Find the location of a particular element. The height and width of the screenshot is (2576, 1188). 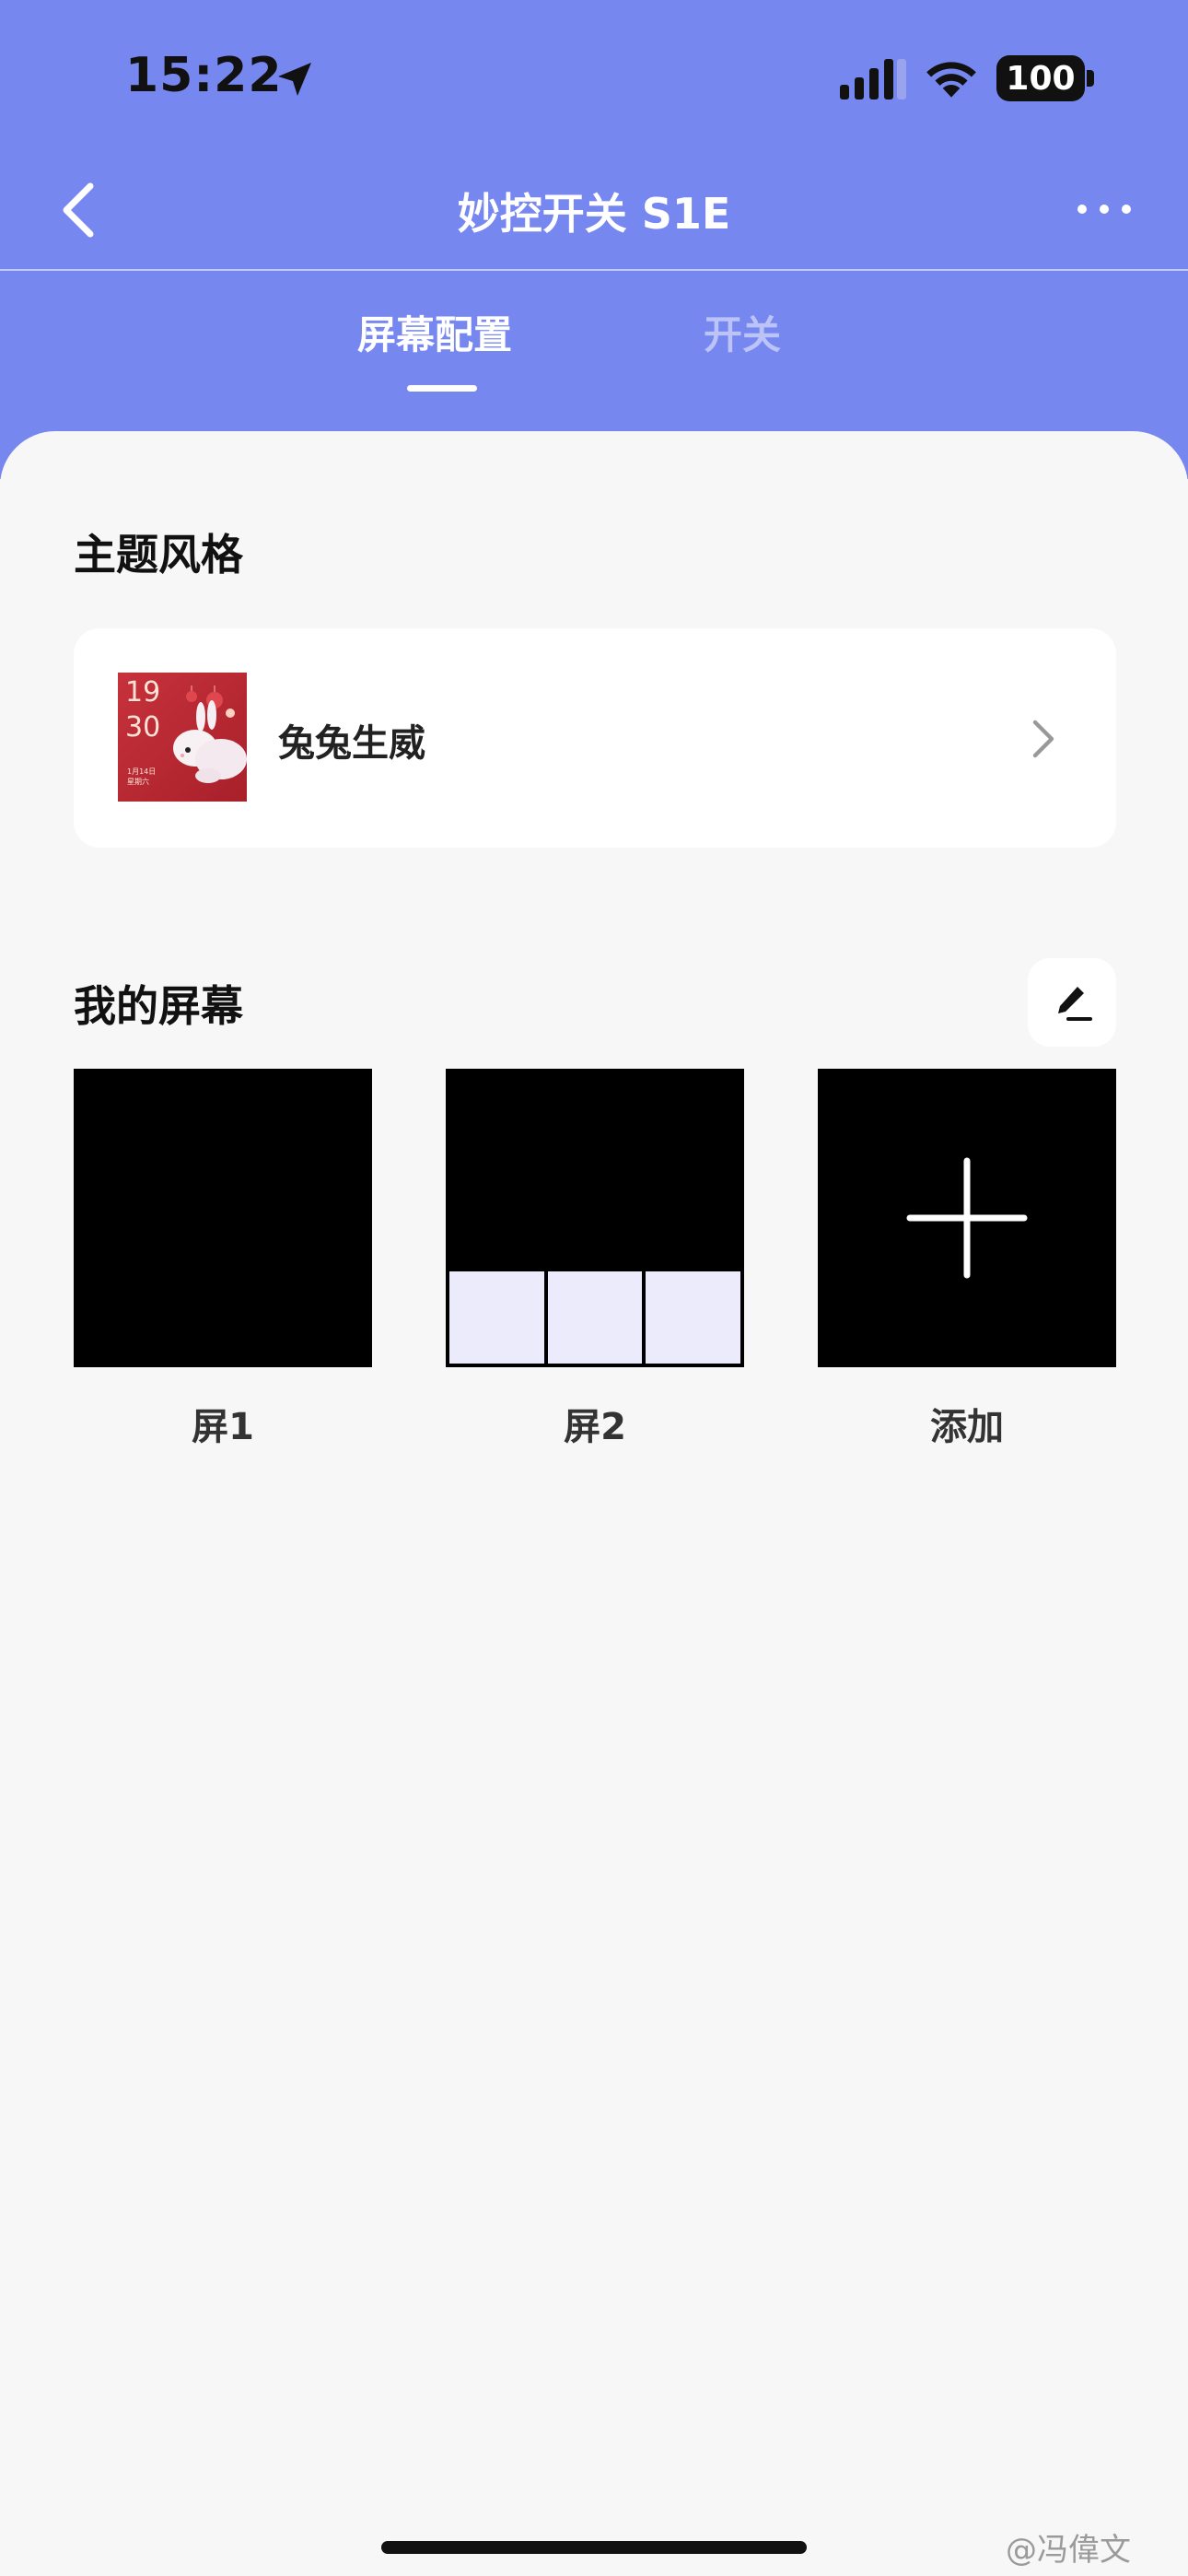

tab-active-indicator is located at coordinates (442, 388).